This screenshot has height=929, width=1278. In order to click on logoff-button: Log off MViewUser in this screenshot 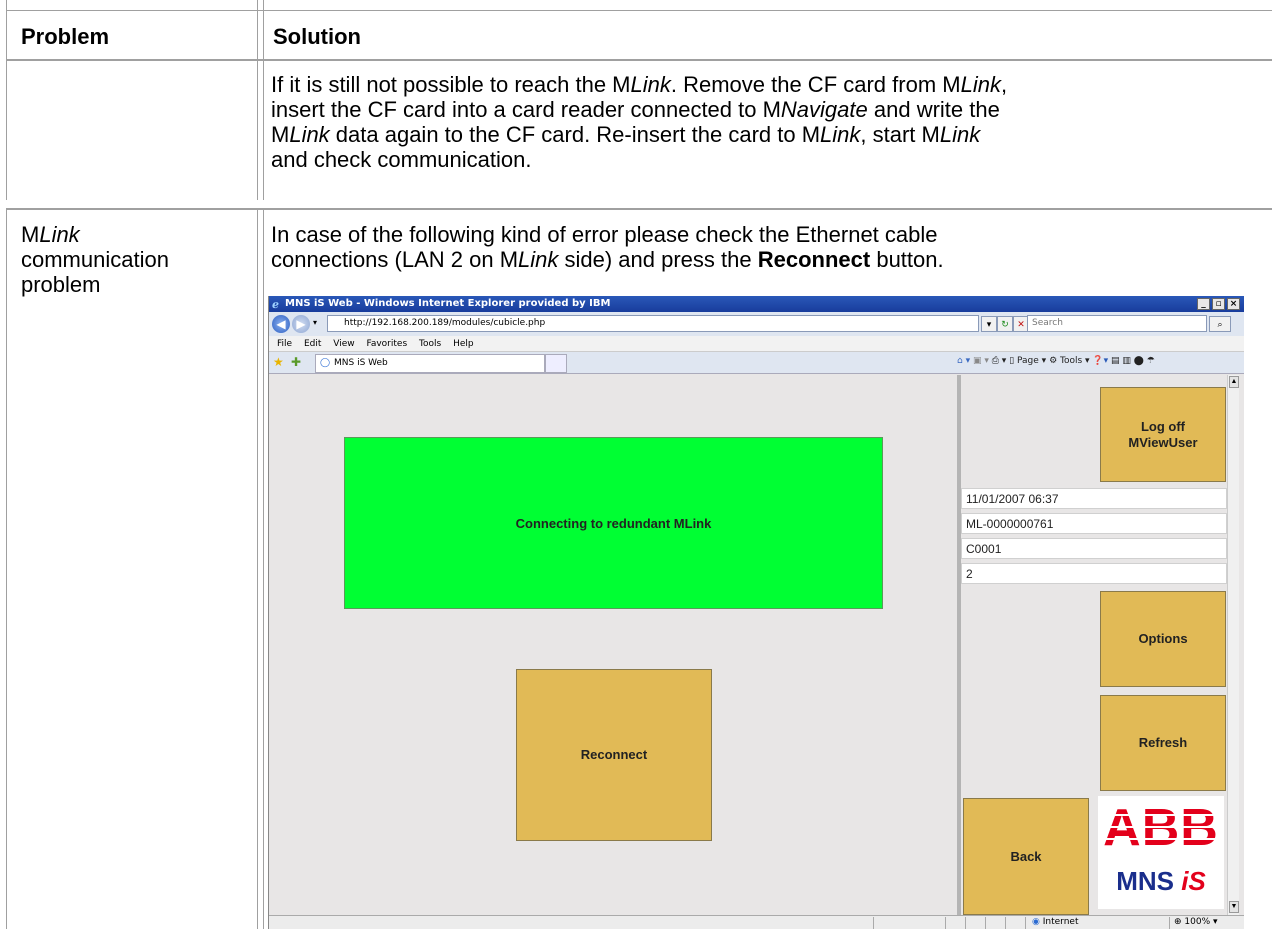, I will do `click(1163, 434)`.